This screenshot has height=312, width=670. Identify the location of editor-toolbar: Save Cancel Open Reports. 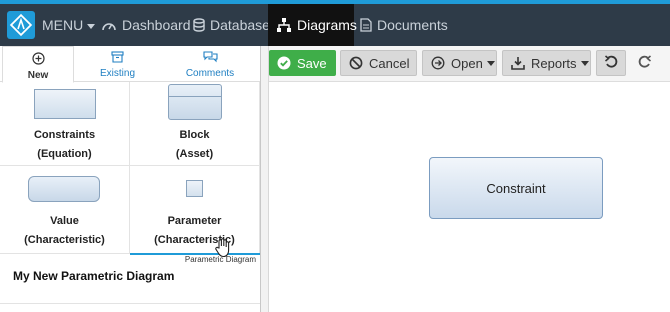
(469, 64).